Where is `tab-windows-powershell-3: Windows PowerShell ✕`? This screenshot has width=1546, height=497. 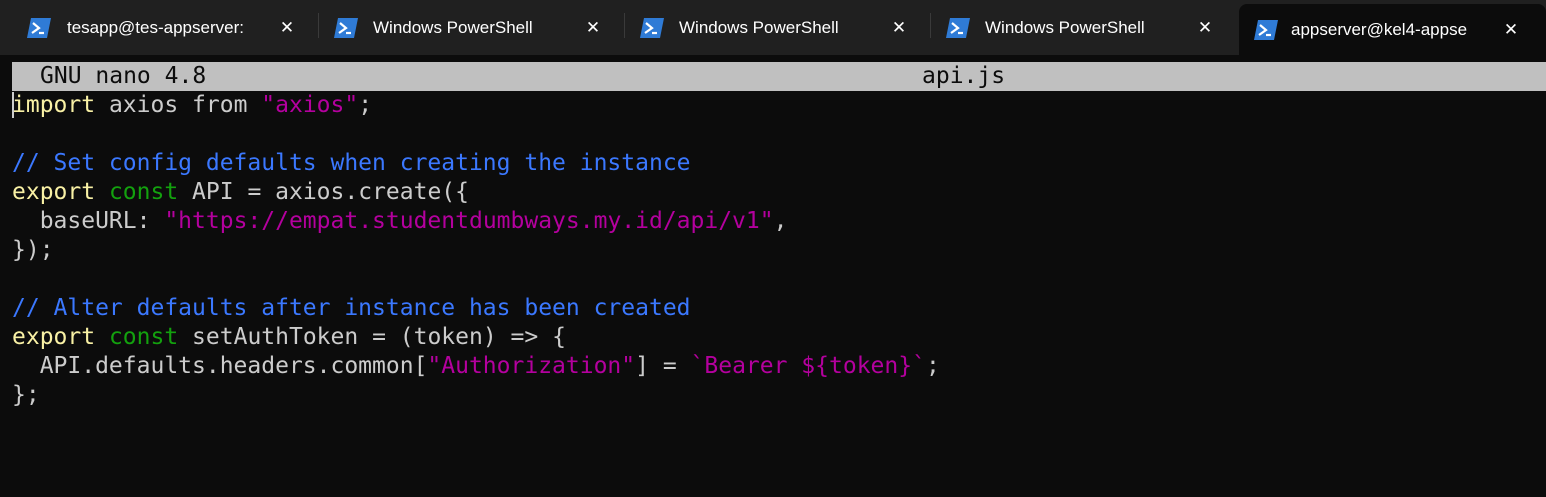
tab-windows-powershell-3: Windows PowerShell ✕ is located at coordinates (1083, 27).